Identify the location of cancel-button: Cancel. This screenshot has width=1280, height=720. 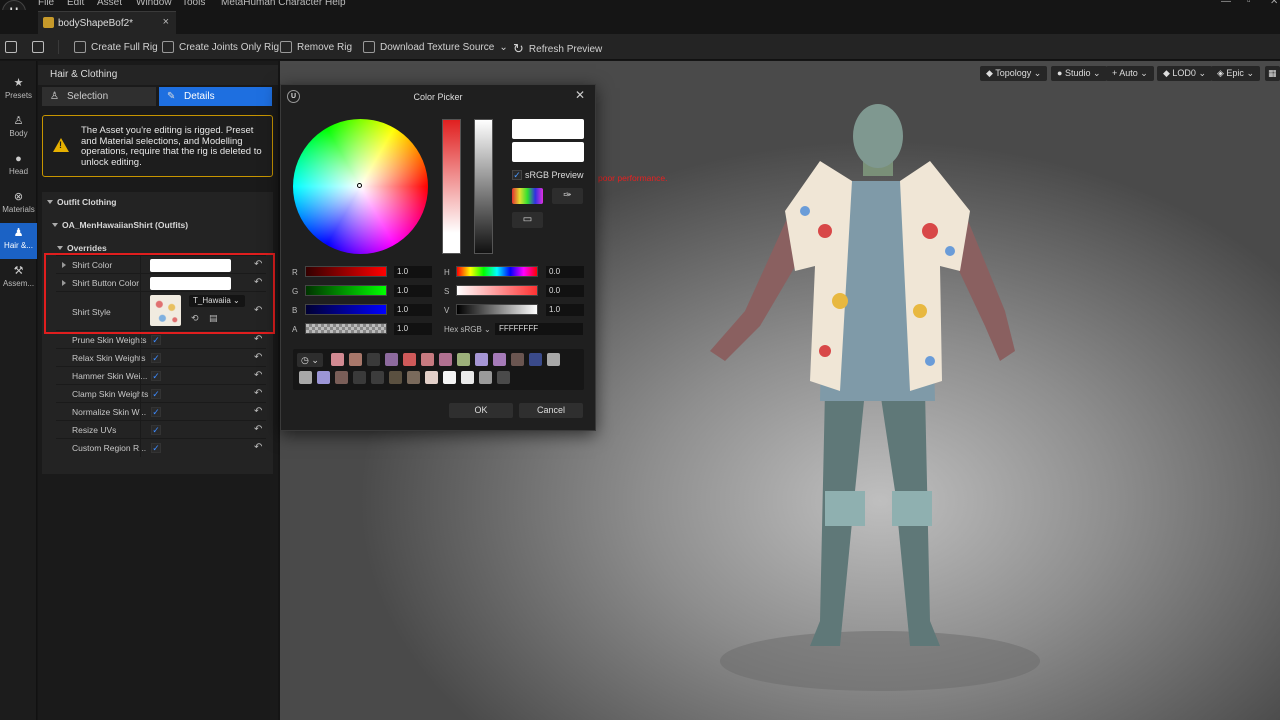
(551, 410).